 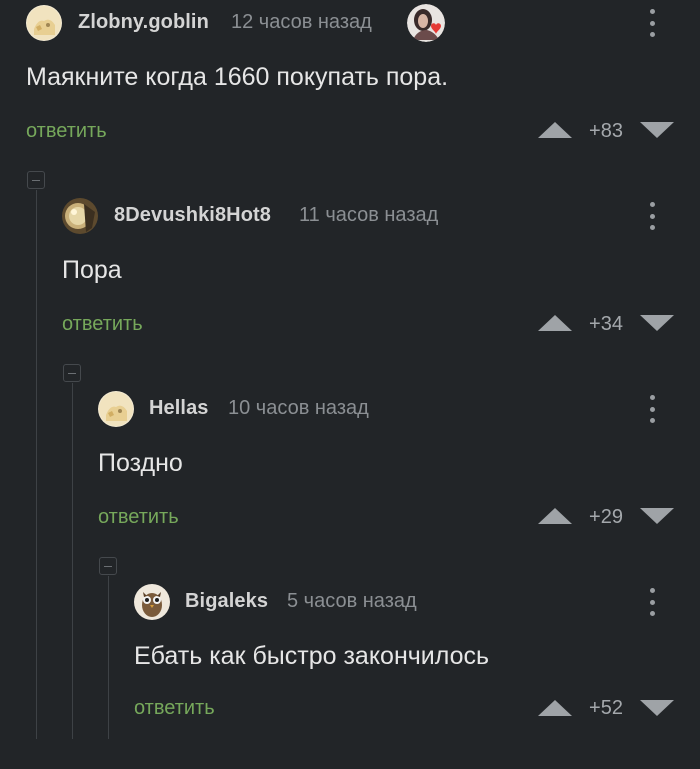 I want to click on user-badge-icon, so click(x=426, y=23).